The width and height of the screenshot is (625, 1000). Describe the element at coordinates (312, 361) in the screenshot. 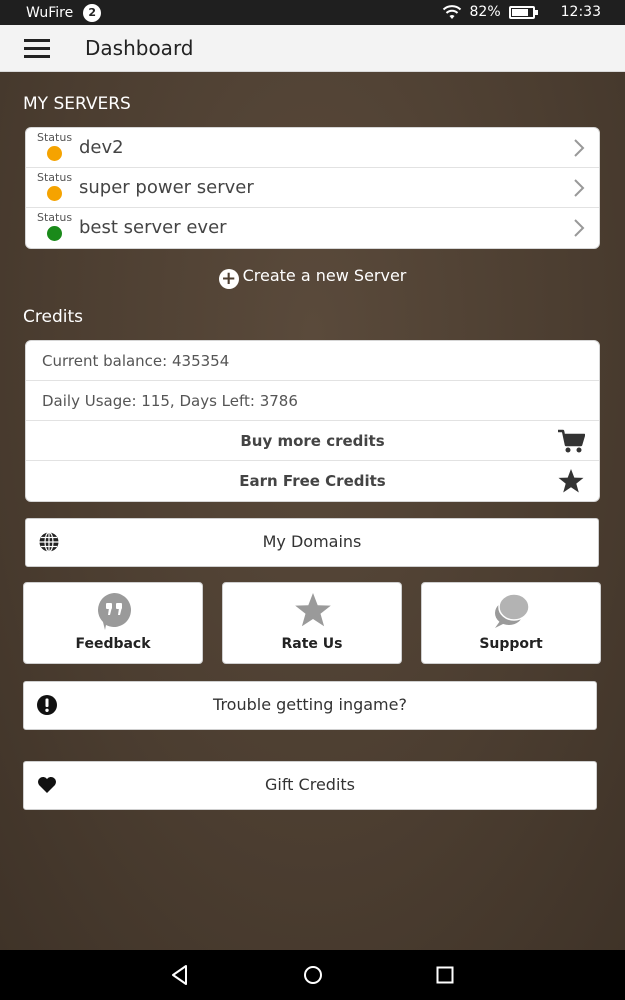

I see `balance-row: Current balance: 435354` at that location.